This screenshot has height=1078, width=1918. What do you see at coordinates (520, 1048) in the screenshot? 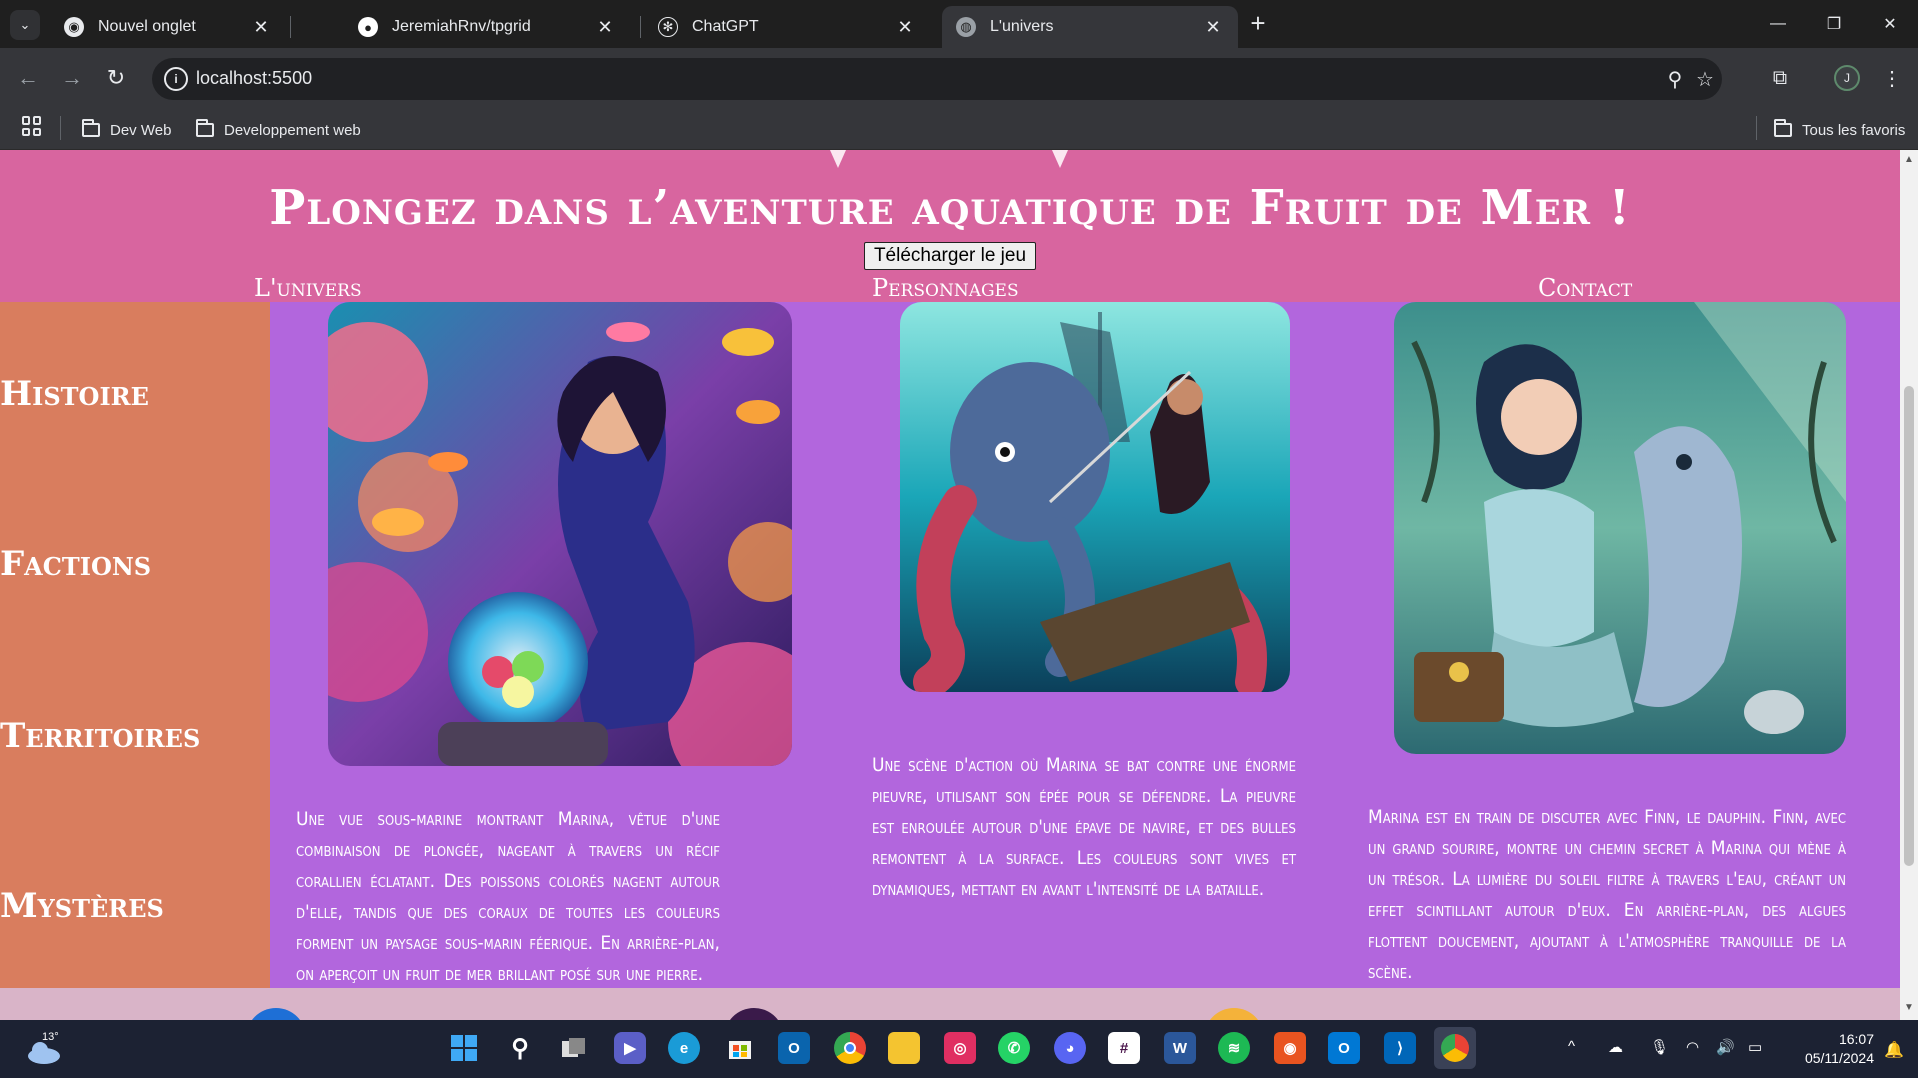
I see `search-icon: ⚲` at bounding box center [520, 1048].